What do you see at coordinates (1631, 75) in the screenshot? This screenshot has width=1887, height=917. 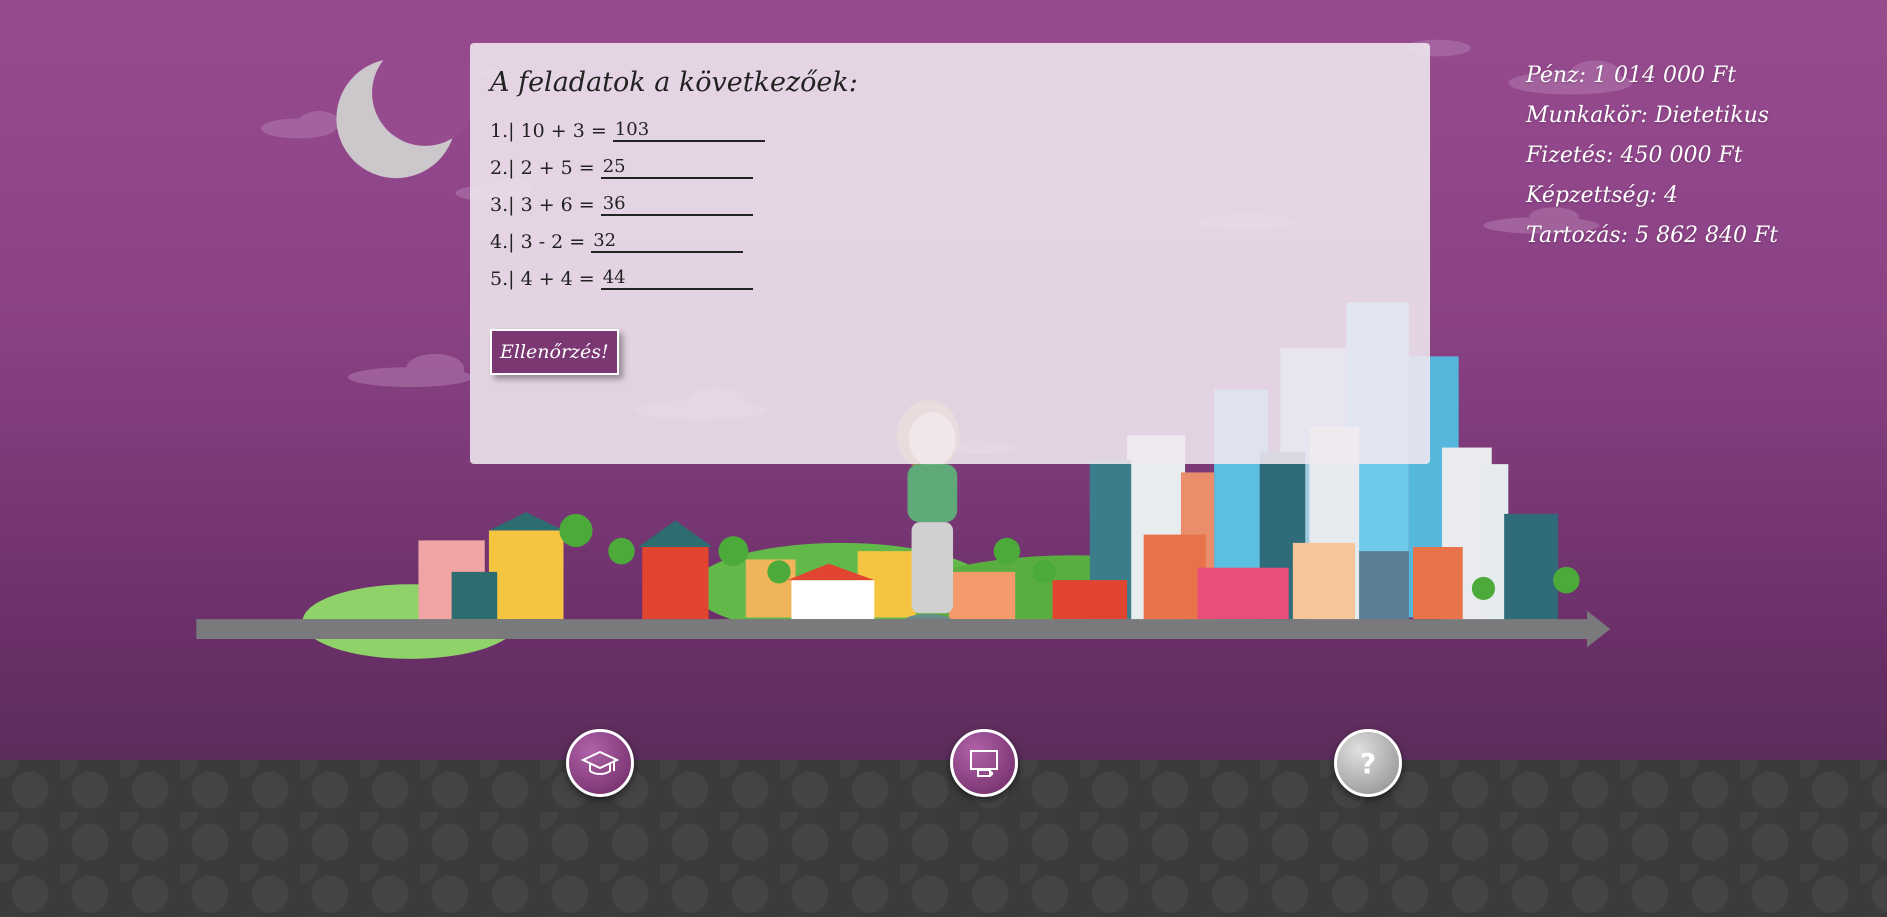 I see `money-stat: Pénz: 1 014 000 Ft` at bounding box center [1631, 75].